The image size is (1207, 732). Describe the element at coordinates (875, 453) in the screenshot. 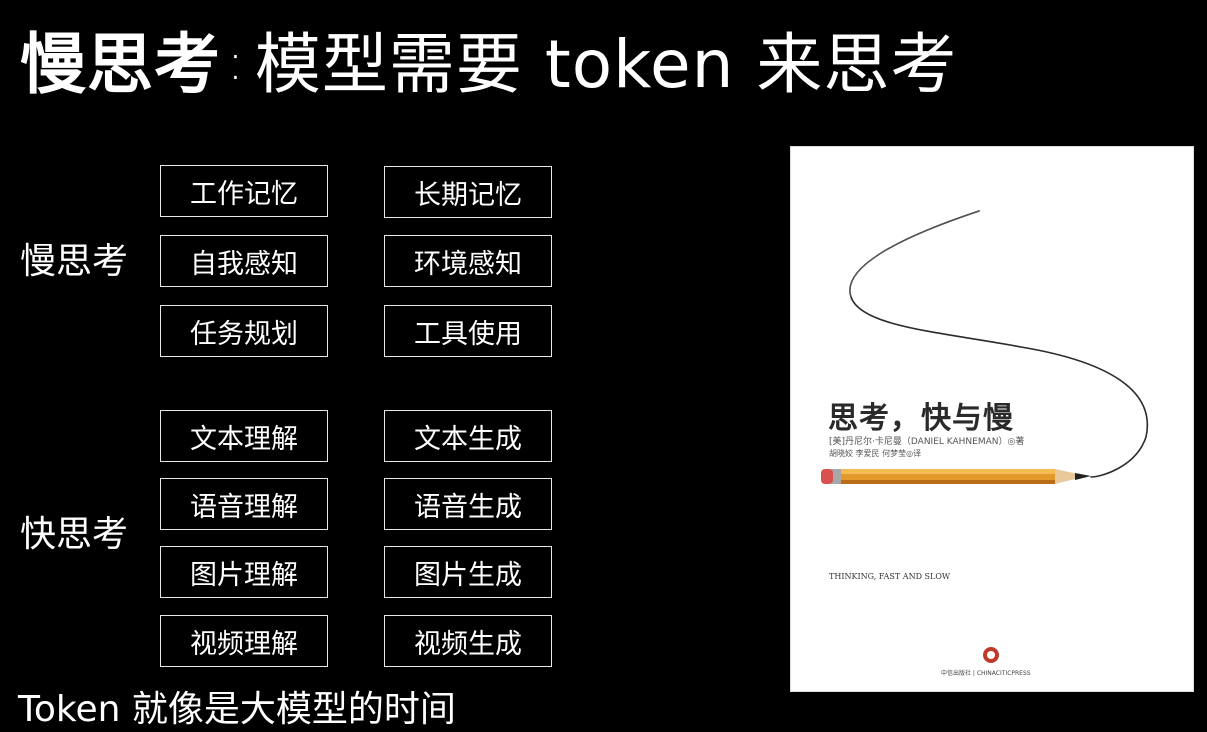

I see `book-translators: 胡晓姣 李爱民 何梦莹◎译` at that location.